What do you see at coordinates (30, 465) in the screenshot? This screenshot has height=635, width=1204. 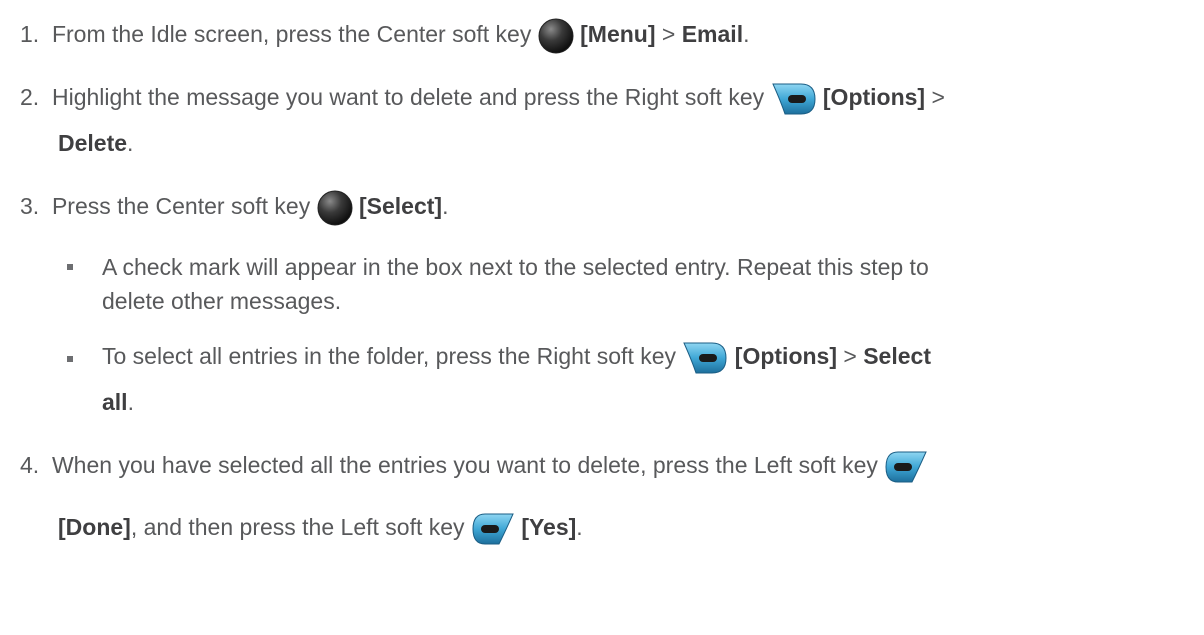 I see `step-number: 4.` at bounding box center [30, 465].